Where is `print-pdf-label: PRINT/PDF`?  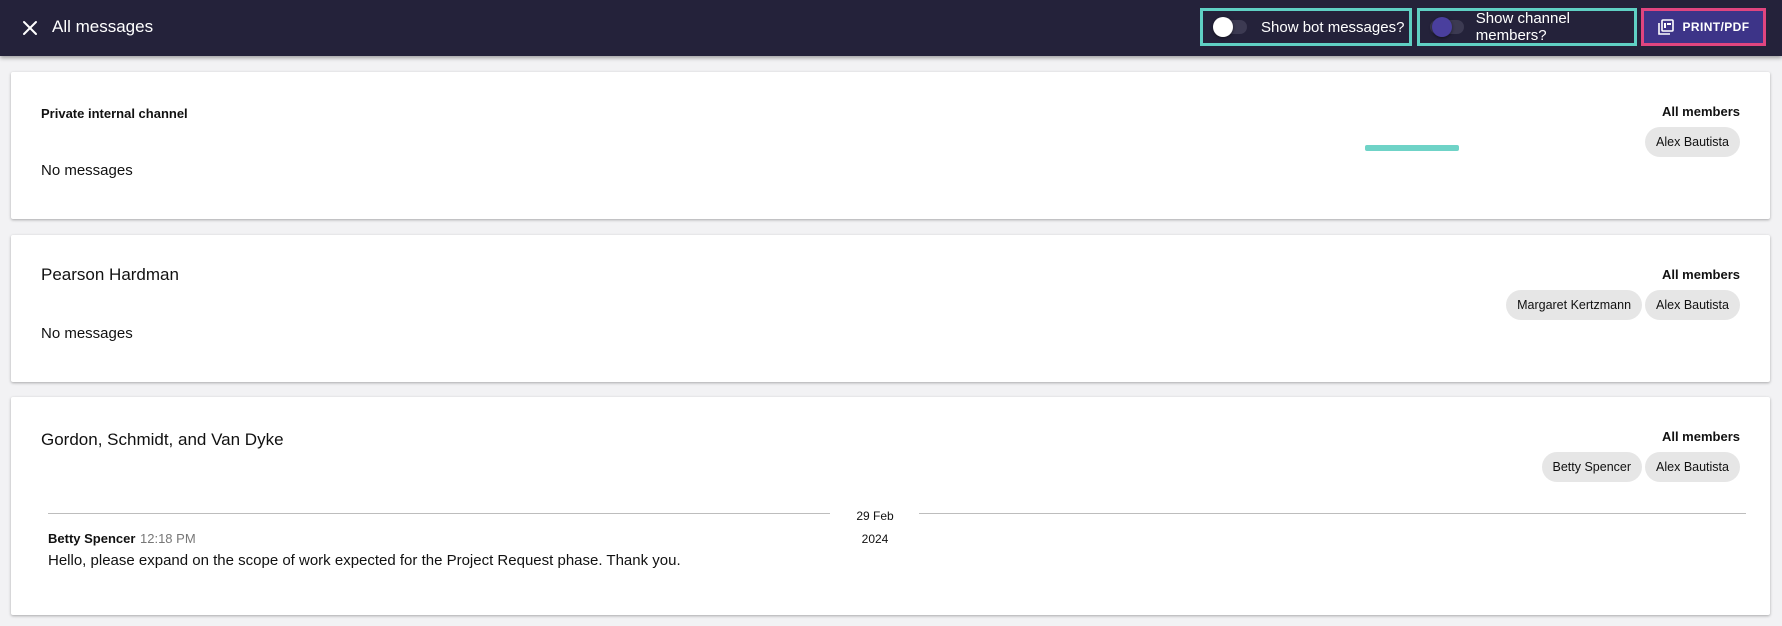 print-pdf-label: PRINT/PDF is located at coordinates (1716, 27).